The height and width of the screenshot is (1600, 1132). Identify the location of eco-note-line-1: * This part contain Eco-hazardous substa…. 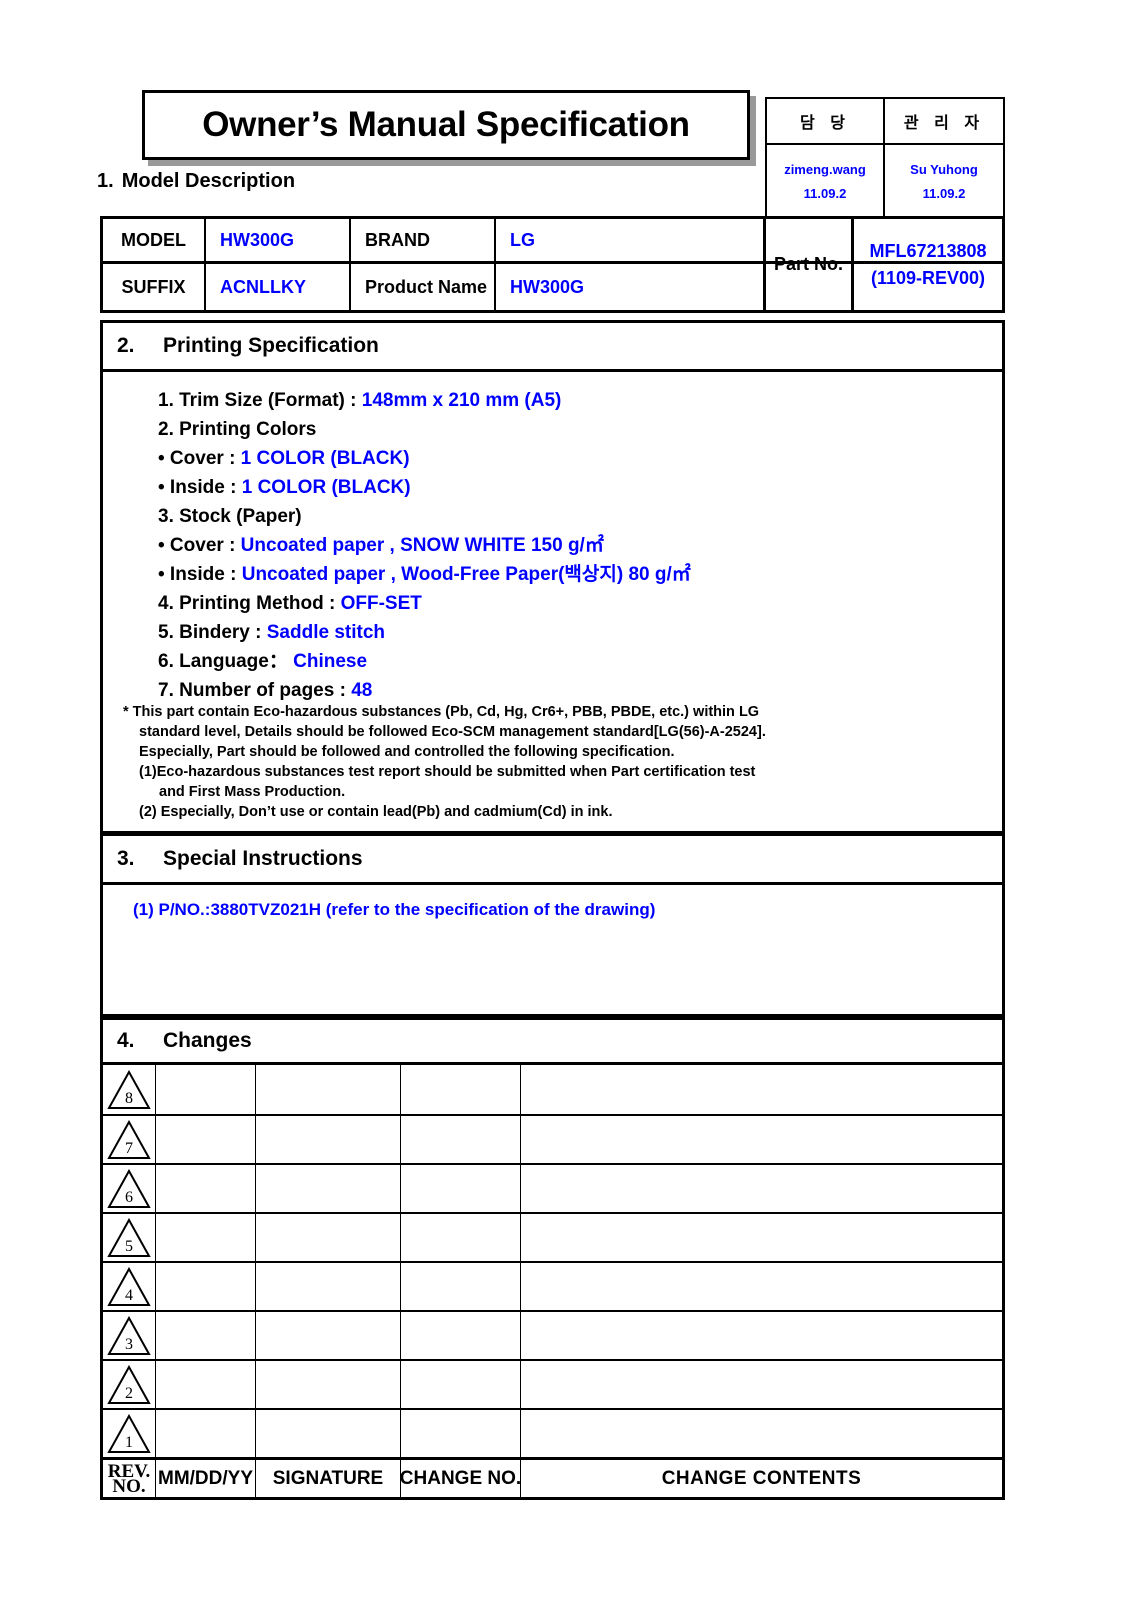
(441, 712).